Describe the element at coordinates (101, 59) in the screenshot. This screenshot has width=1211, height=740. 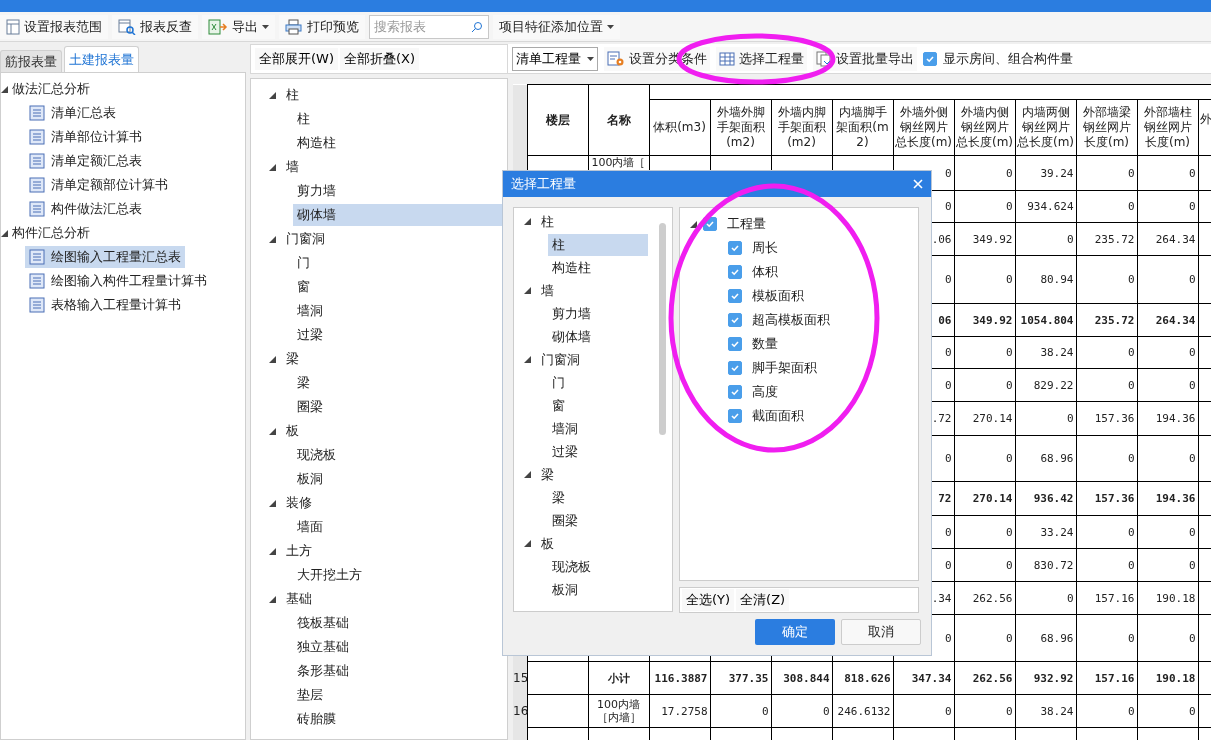
I see `tab: 土建报表量` at that location.